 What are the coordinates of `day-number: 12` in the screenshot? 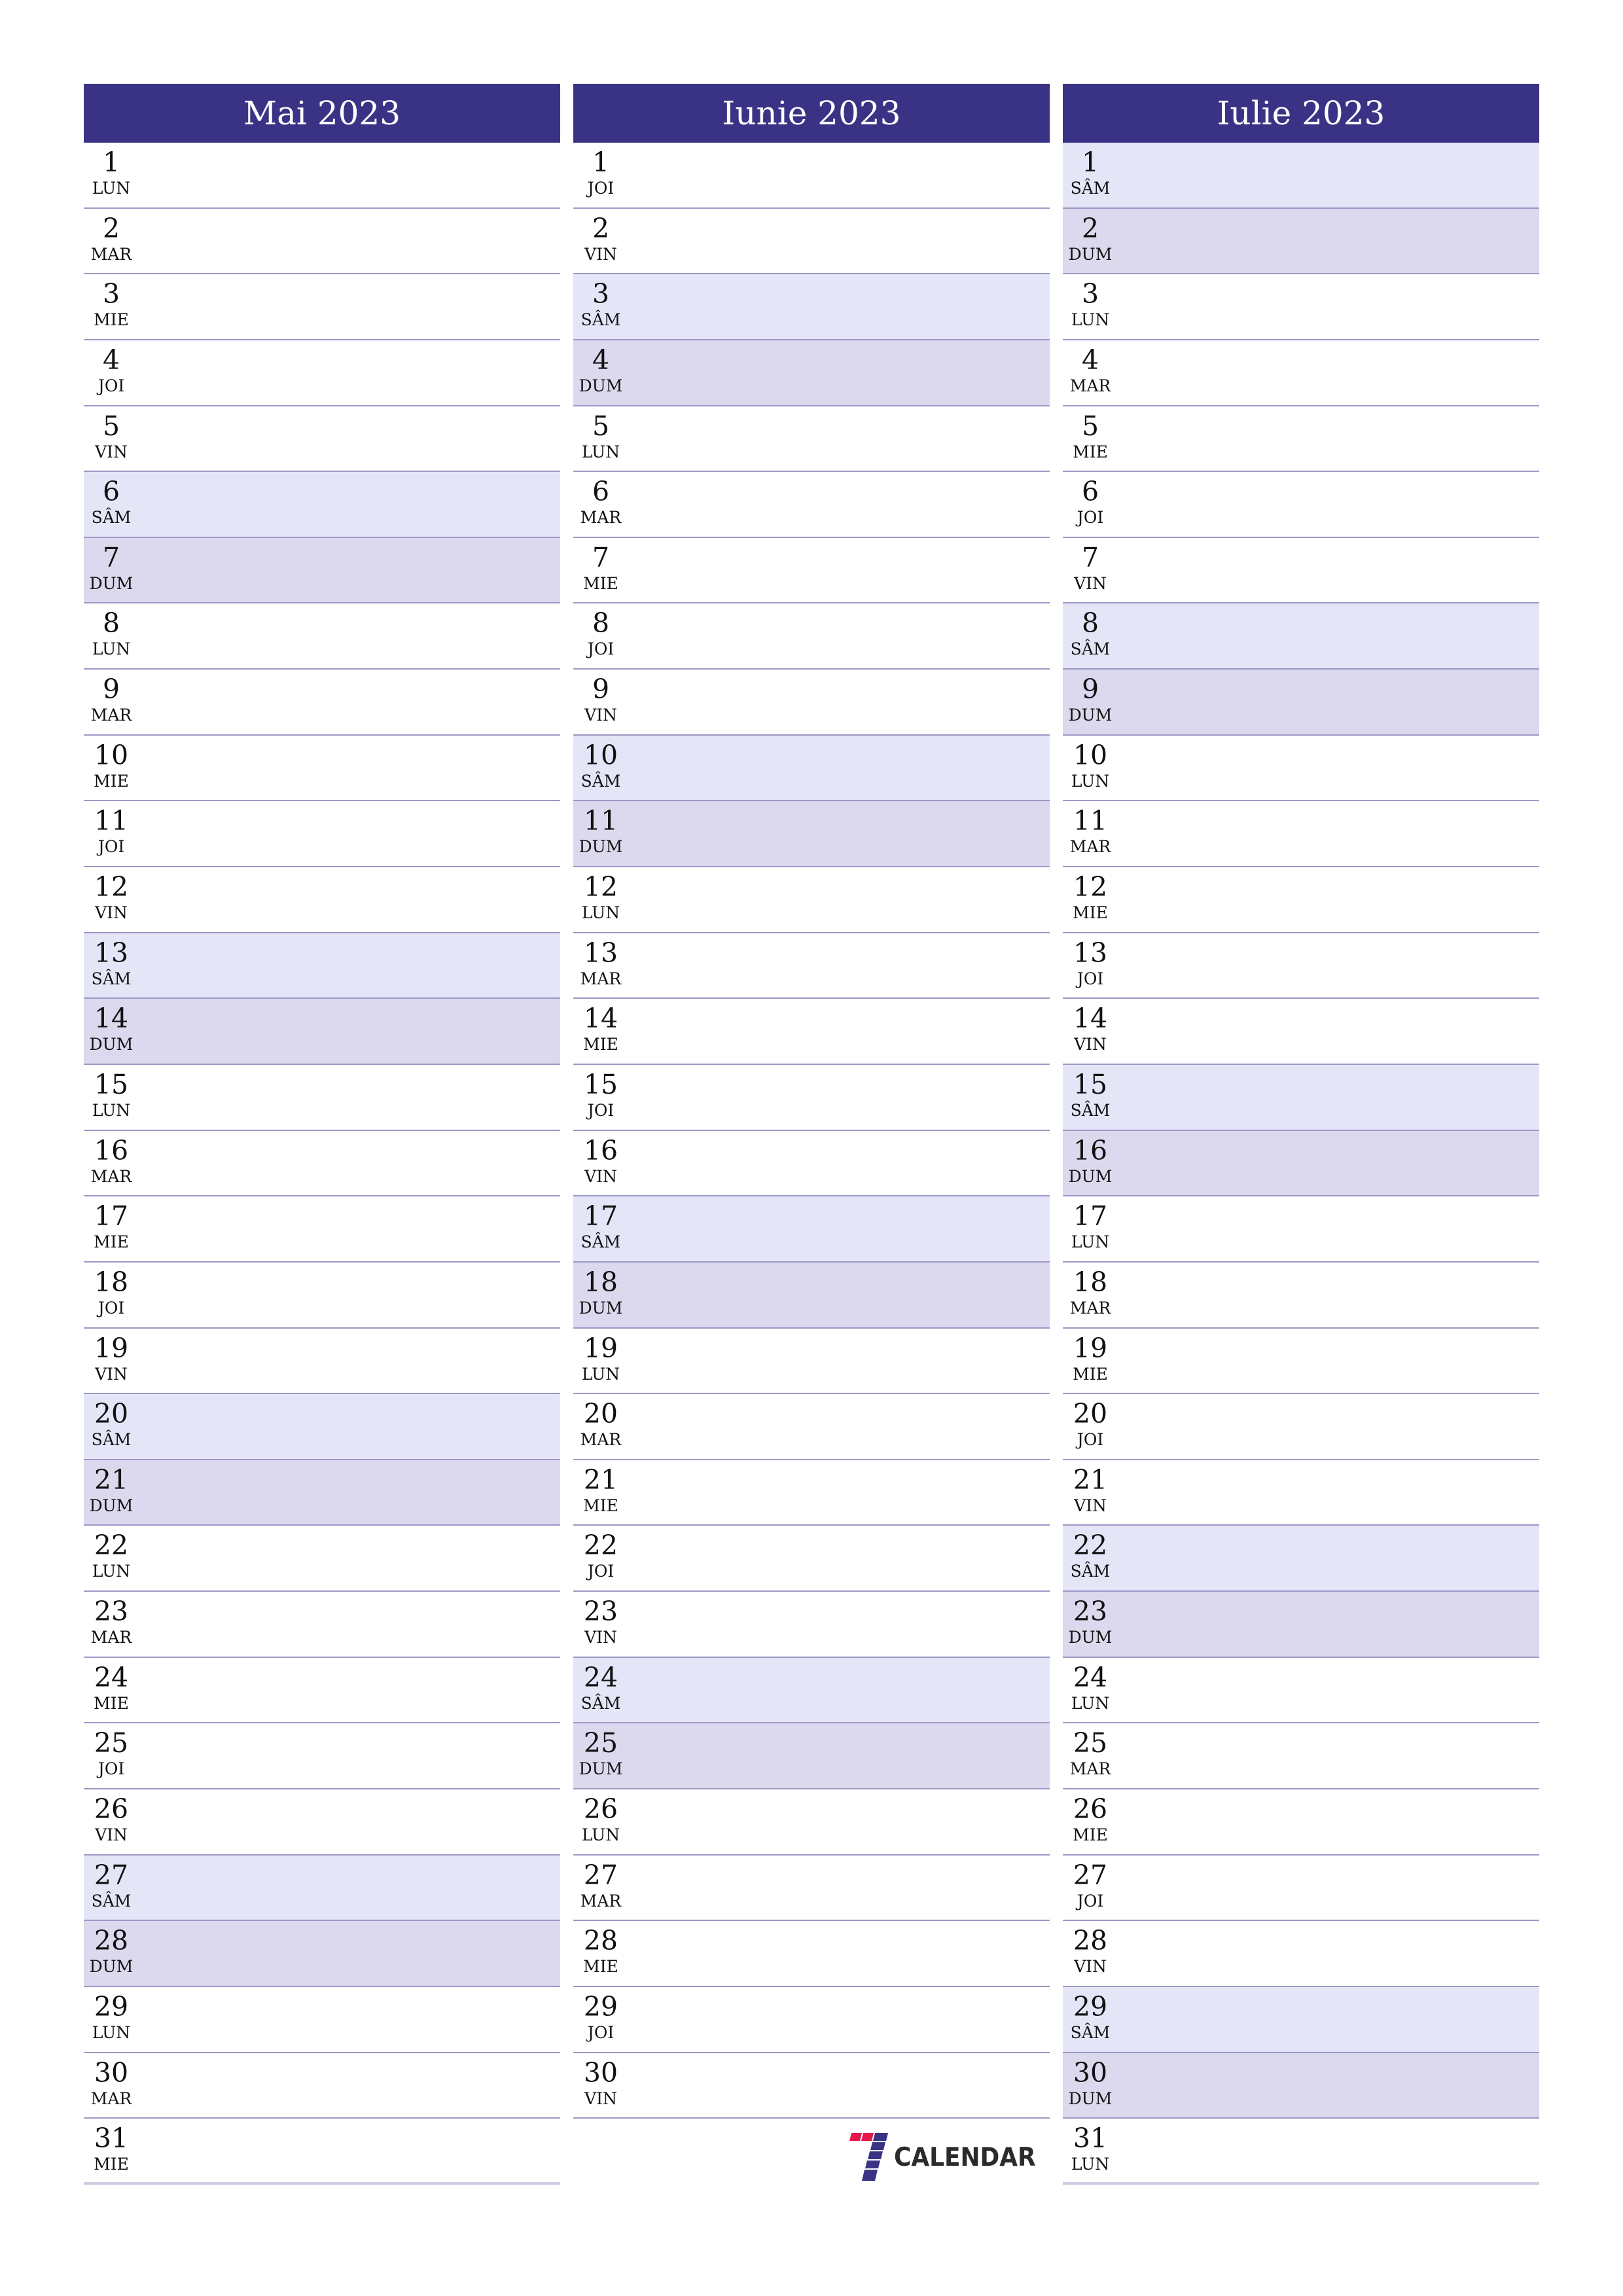 It's located at (600, 887).